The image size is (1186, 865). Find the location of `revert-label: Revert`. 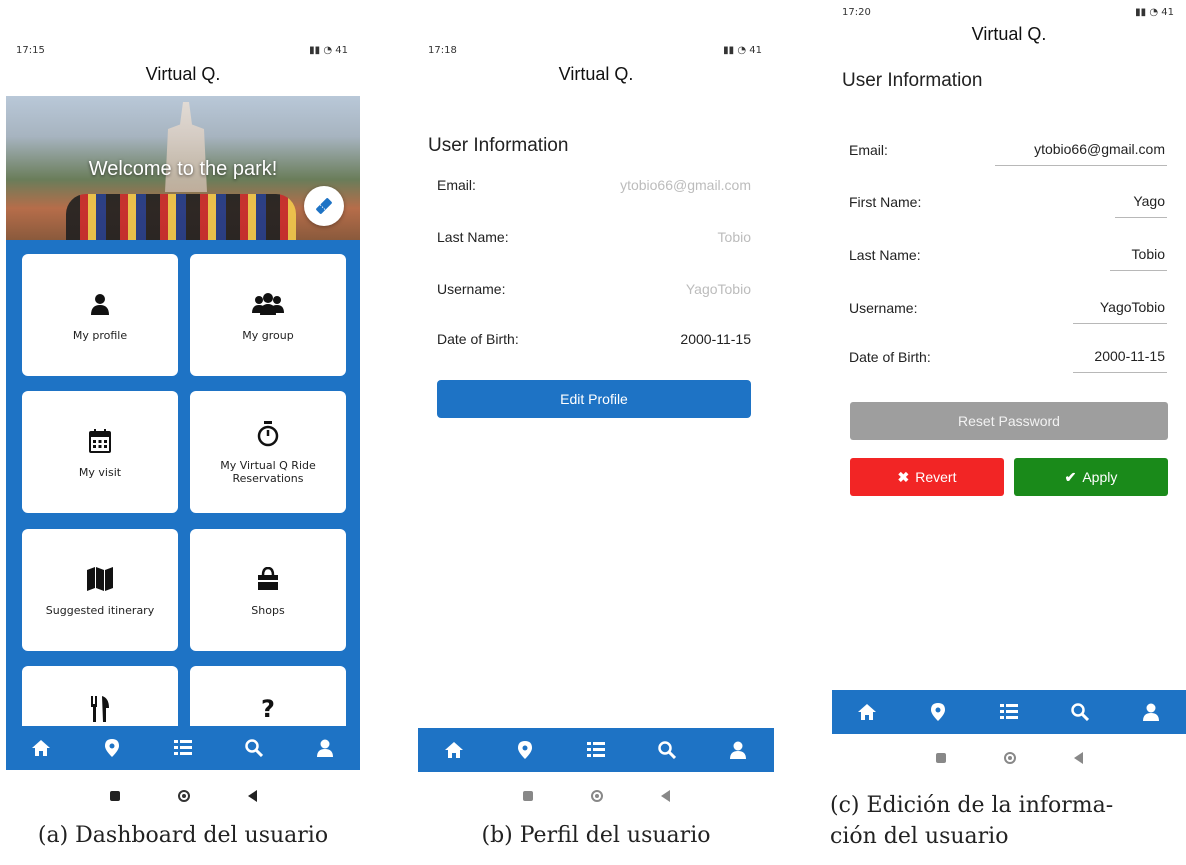

revert-label: Revert is located at coordinates (936, 477).